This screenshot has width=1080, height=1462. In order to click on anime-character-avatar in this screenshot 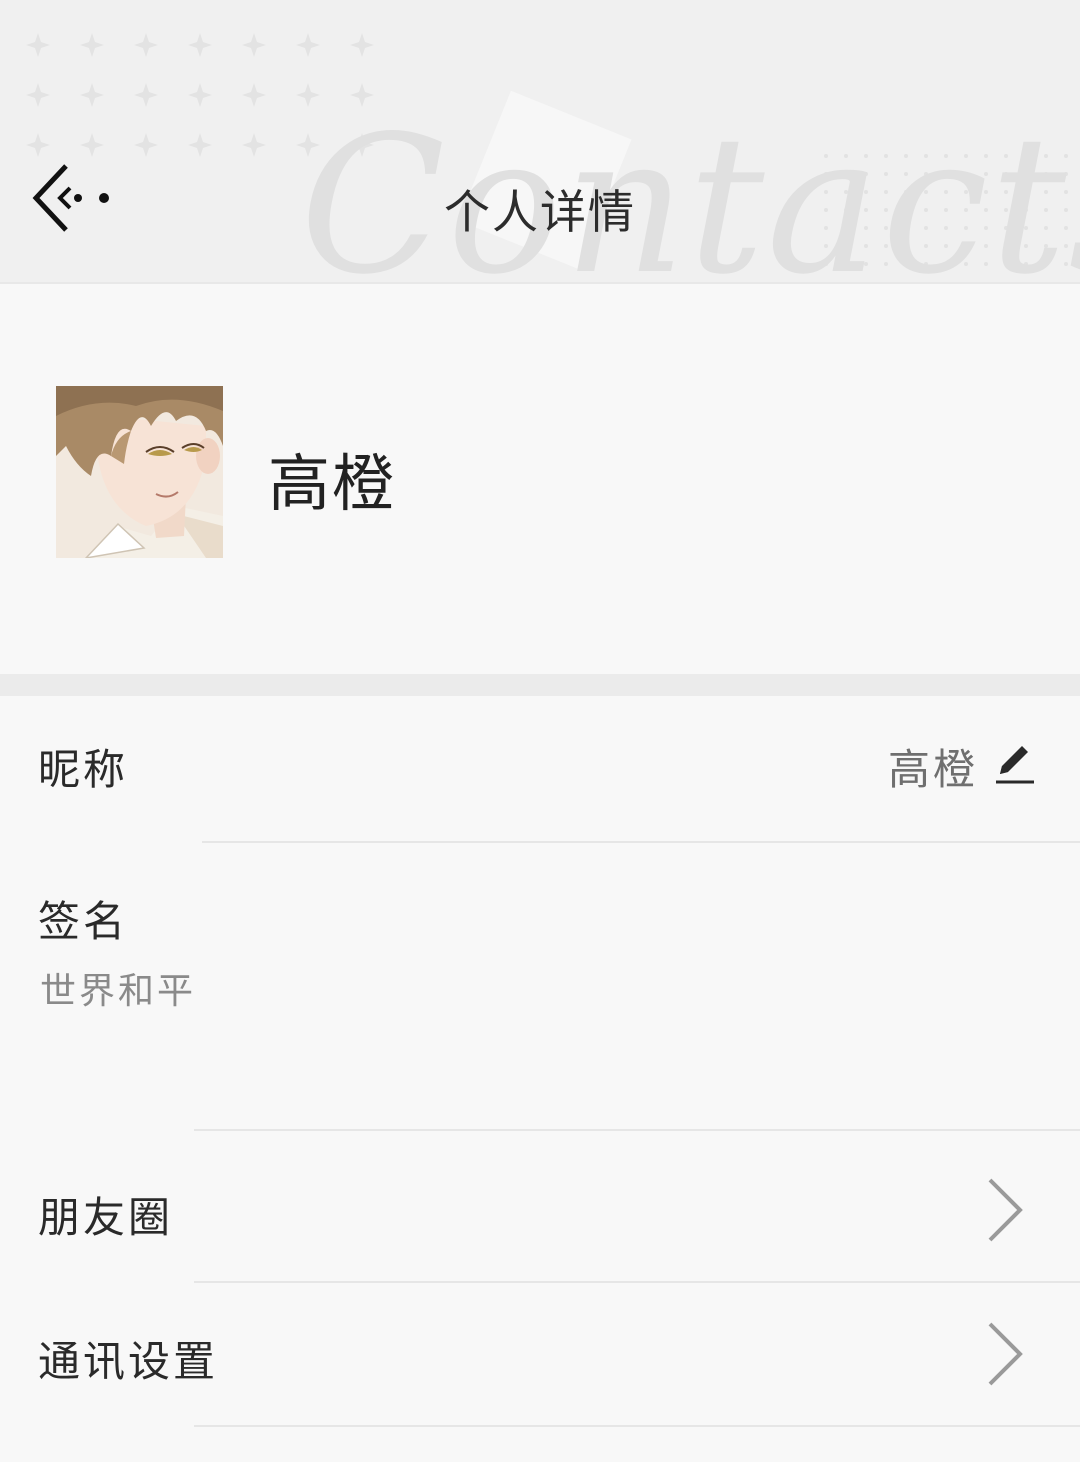, I will do `click(139, 472)`.